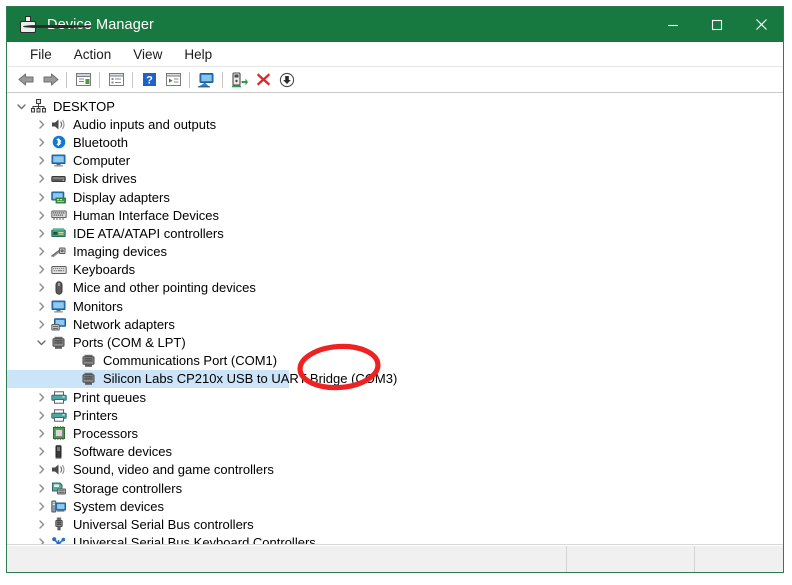 The width and height of the screenshot is (792, 585). What do you see at coordinates (395, 524) in the screenshot?
I see `tree-node-universal-serial-bus-controllers: Universal Serial Bus controllers` at bounding box center [395, 524].